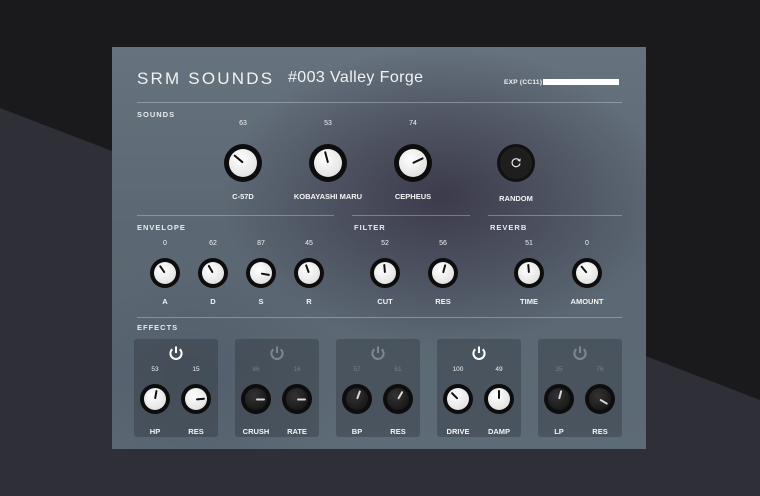 The height and width of the screenshot is (496, 760). What do you see at coordinates (580, 388) in the screenshot?
I see `effect-unit-lp: 35 76 LP RES` at bounding box center [580, 388].